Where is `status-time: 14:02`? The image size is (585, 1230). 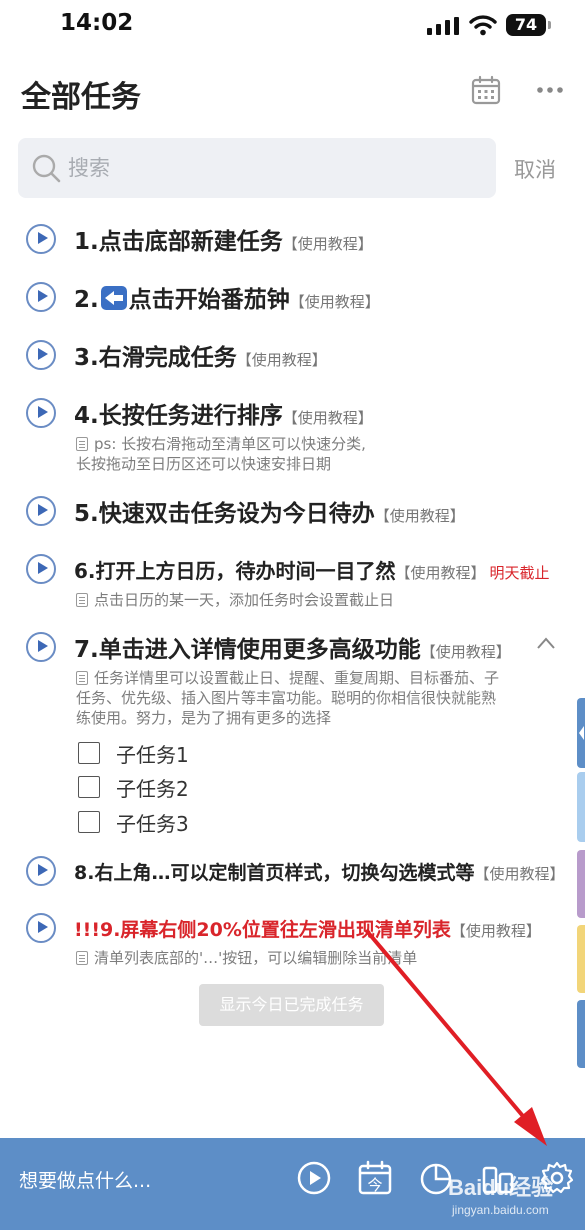
status-time: 14:02 is located at coordinates (97, 23).